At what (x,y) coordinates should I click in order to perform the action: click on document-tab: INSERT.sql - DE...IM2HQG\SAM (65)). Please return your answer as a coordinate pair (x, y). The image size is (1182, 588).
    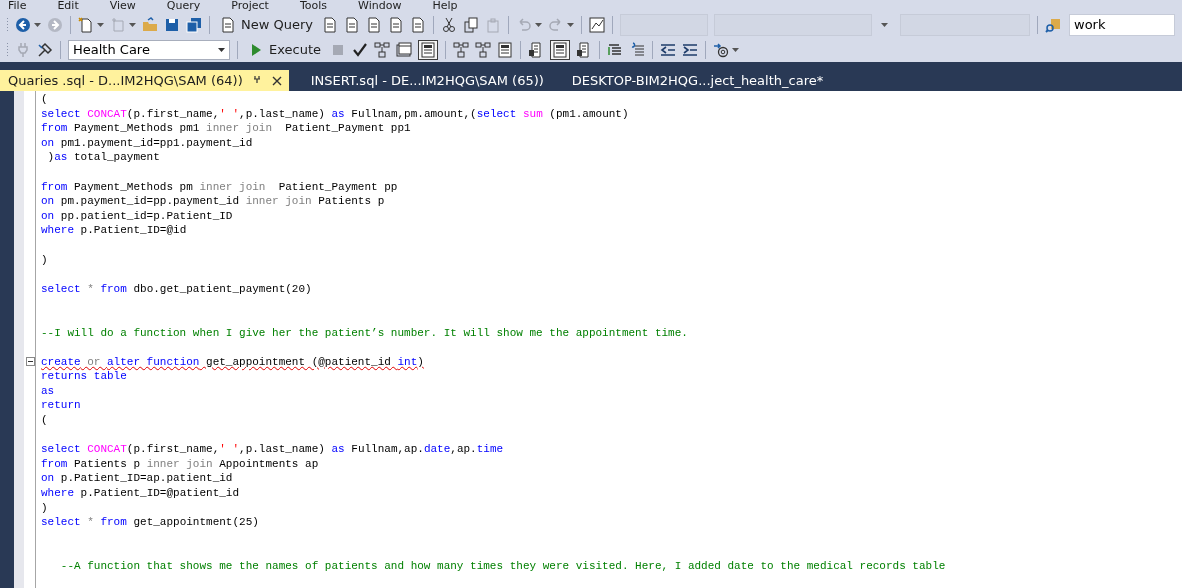
    Looking at the image, I should click on (426, 80).